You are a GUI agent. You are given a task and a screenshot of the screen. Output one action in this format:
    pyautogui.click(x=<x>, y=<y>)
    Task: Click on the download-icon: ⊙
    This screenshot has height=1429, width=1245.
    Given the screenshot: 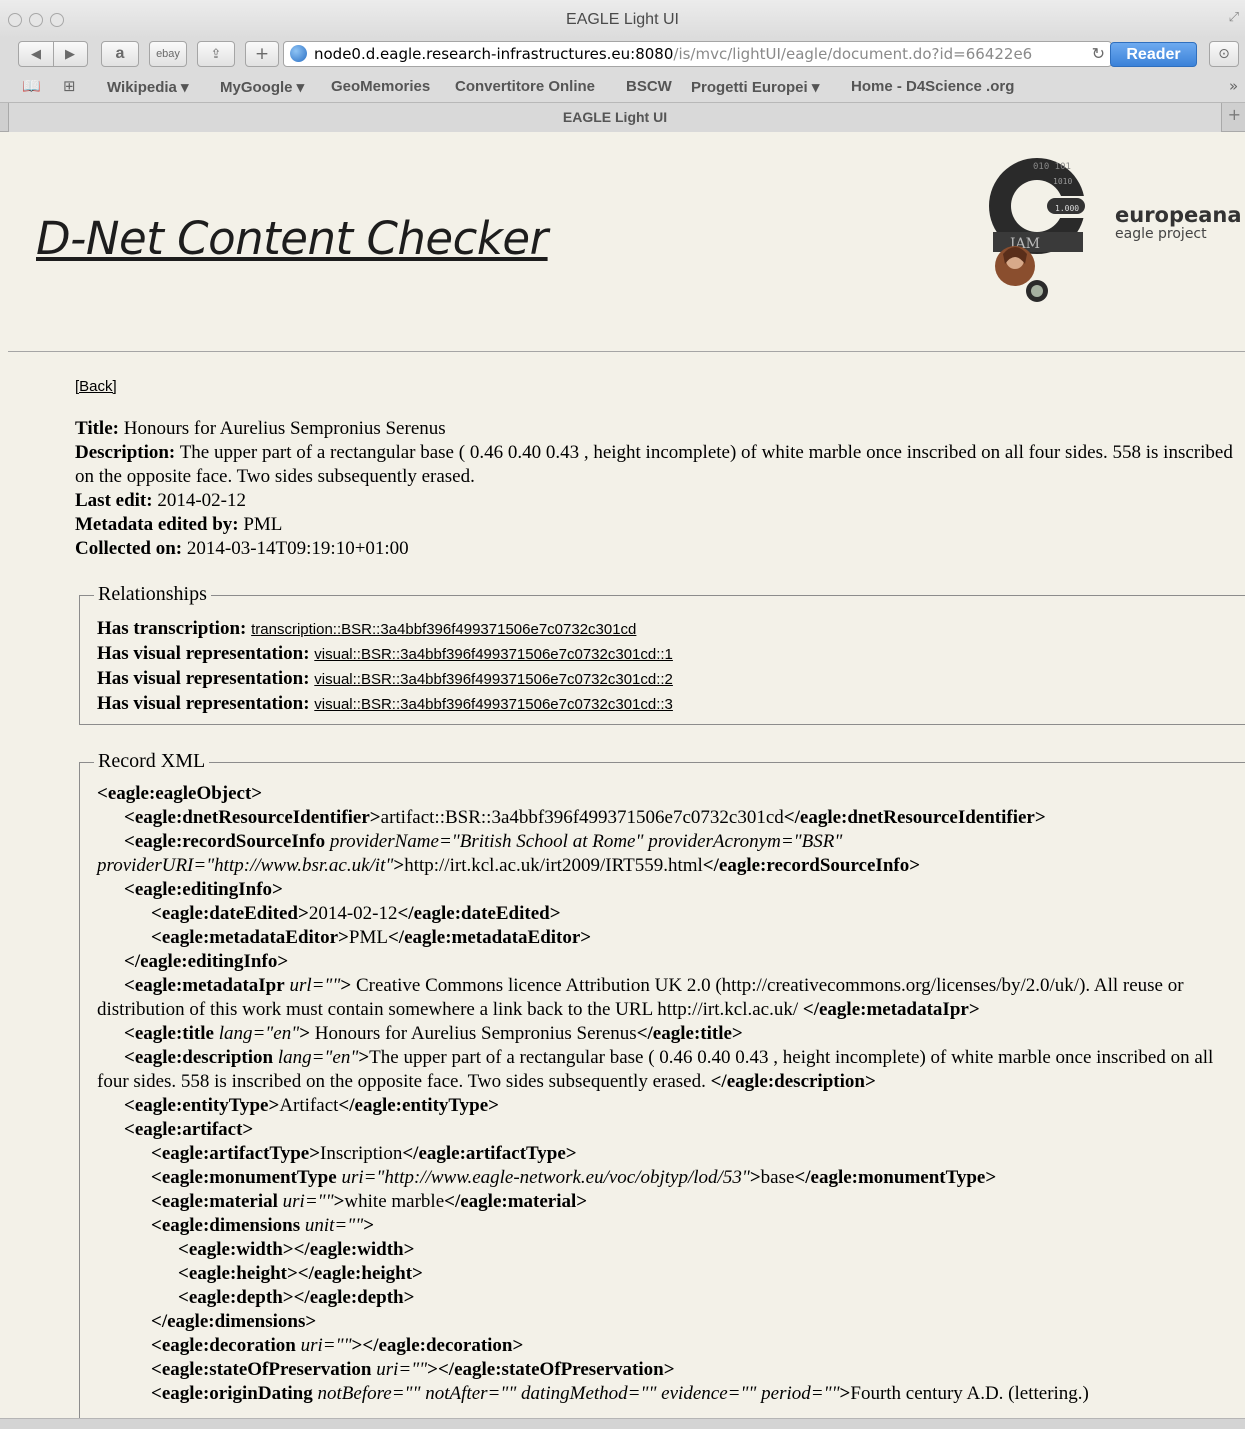 What is the action you would take?
    pyautogui.click(x=1224, y=54)
    